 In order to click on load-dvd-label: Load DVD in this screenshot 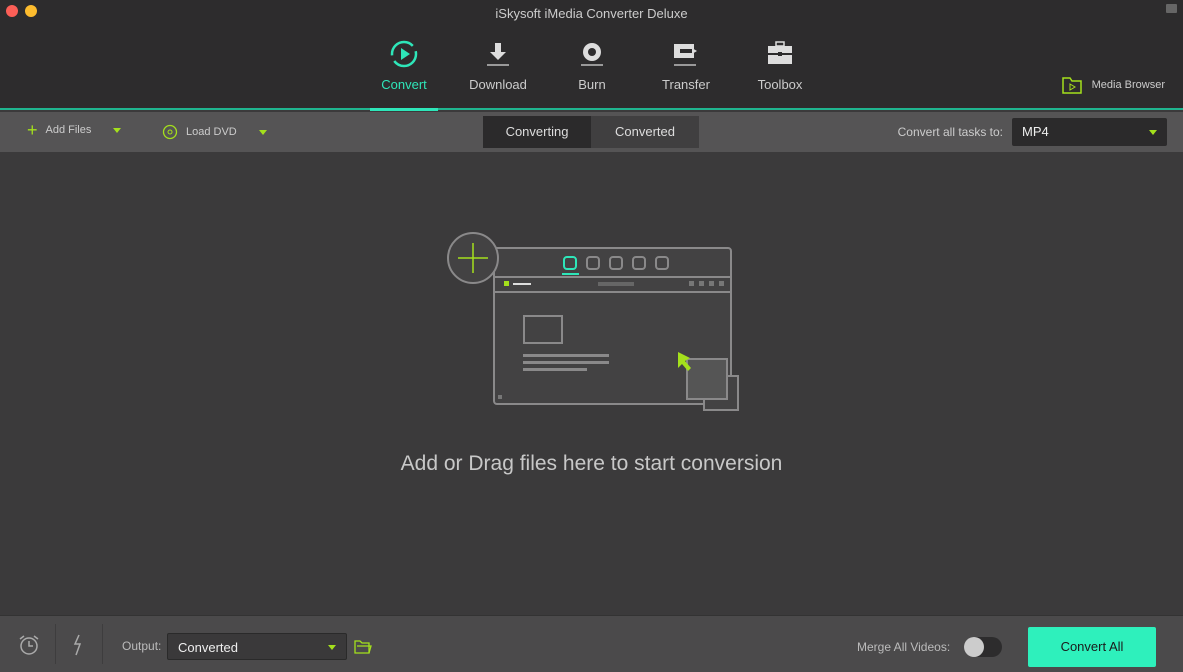, I will do `click(211, 132)`.